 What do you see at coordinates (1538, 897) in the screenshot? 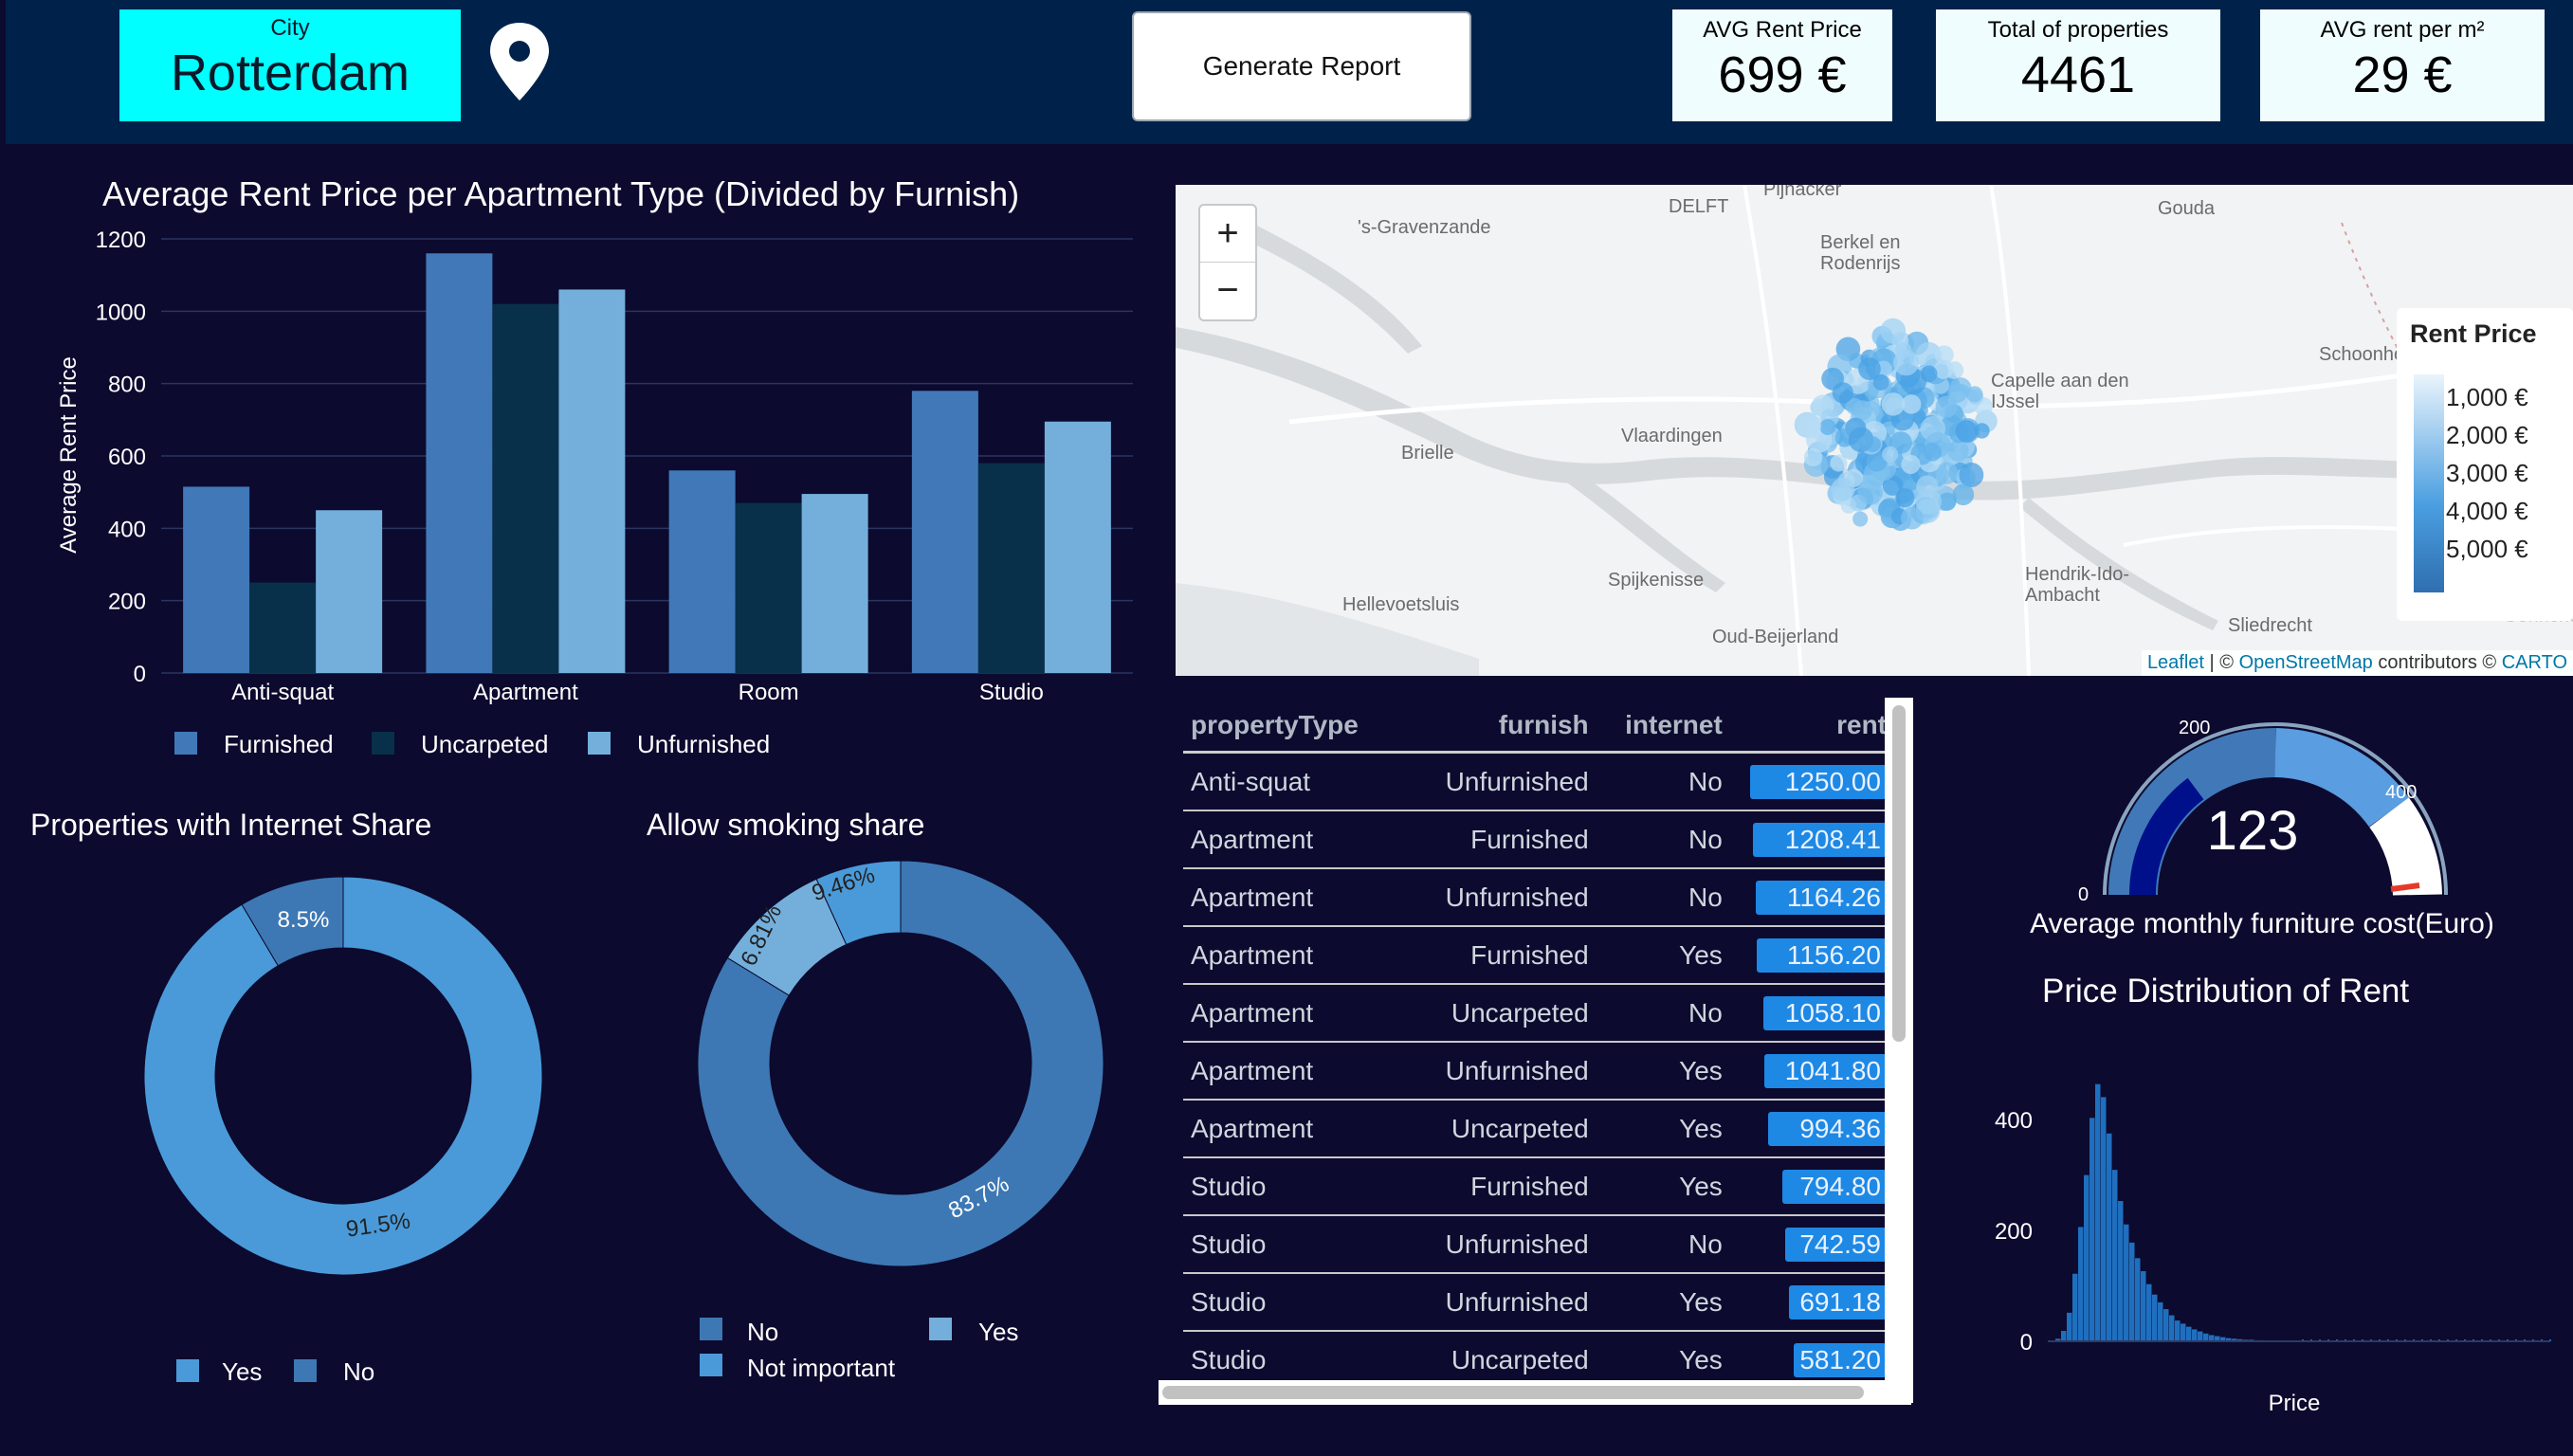
I see `table-row: Apartment Unfurnished No 1164.26` at bounding box center [1538, 897].